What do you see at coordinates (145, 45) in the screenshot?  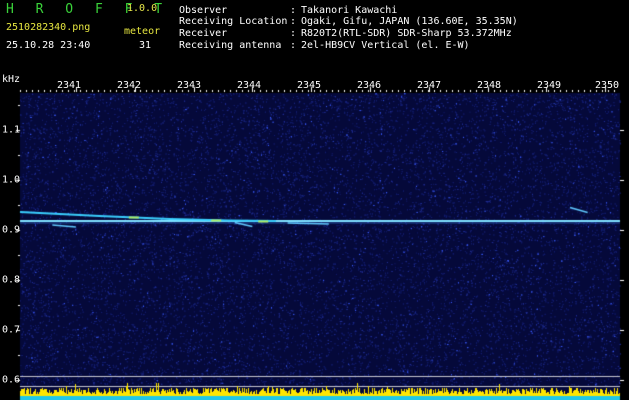 I see `meteor-count: 31` at bounding box center [145, 45].